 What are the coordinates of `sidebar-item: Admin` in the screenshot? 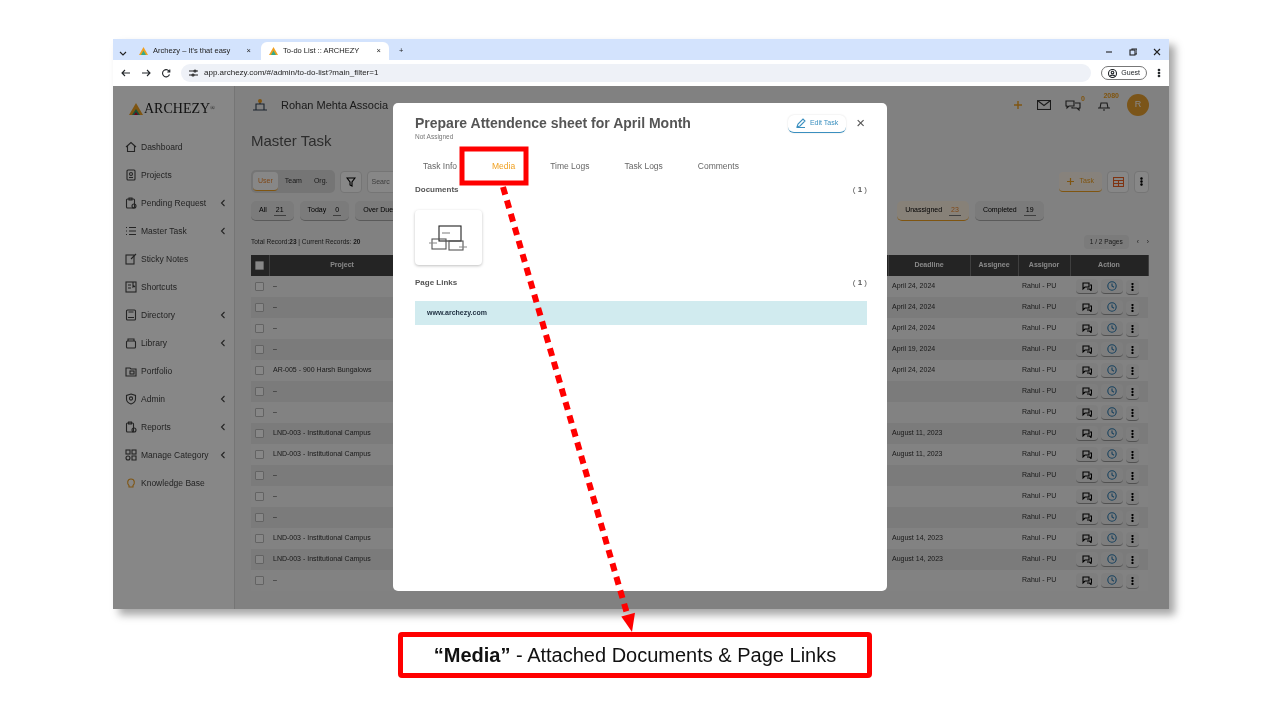 It's located at (173, 399).